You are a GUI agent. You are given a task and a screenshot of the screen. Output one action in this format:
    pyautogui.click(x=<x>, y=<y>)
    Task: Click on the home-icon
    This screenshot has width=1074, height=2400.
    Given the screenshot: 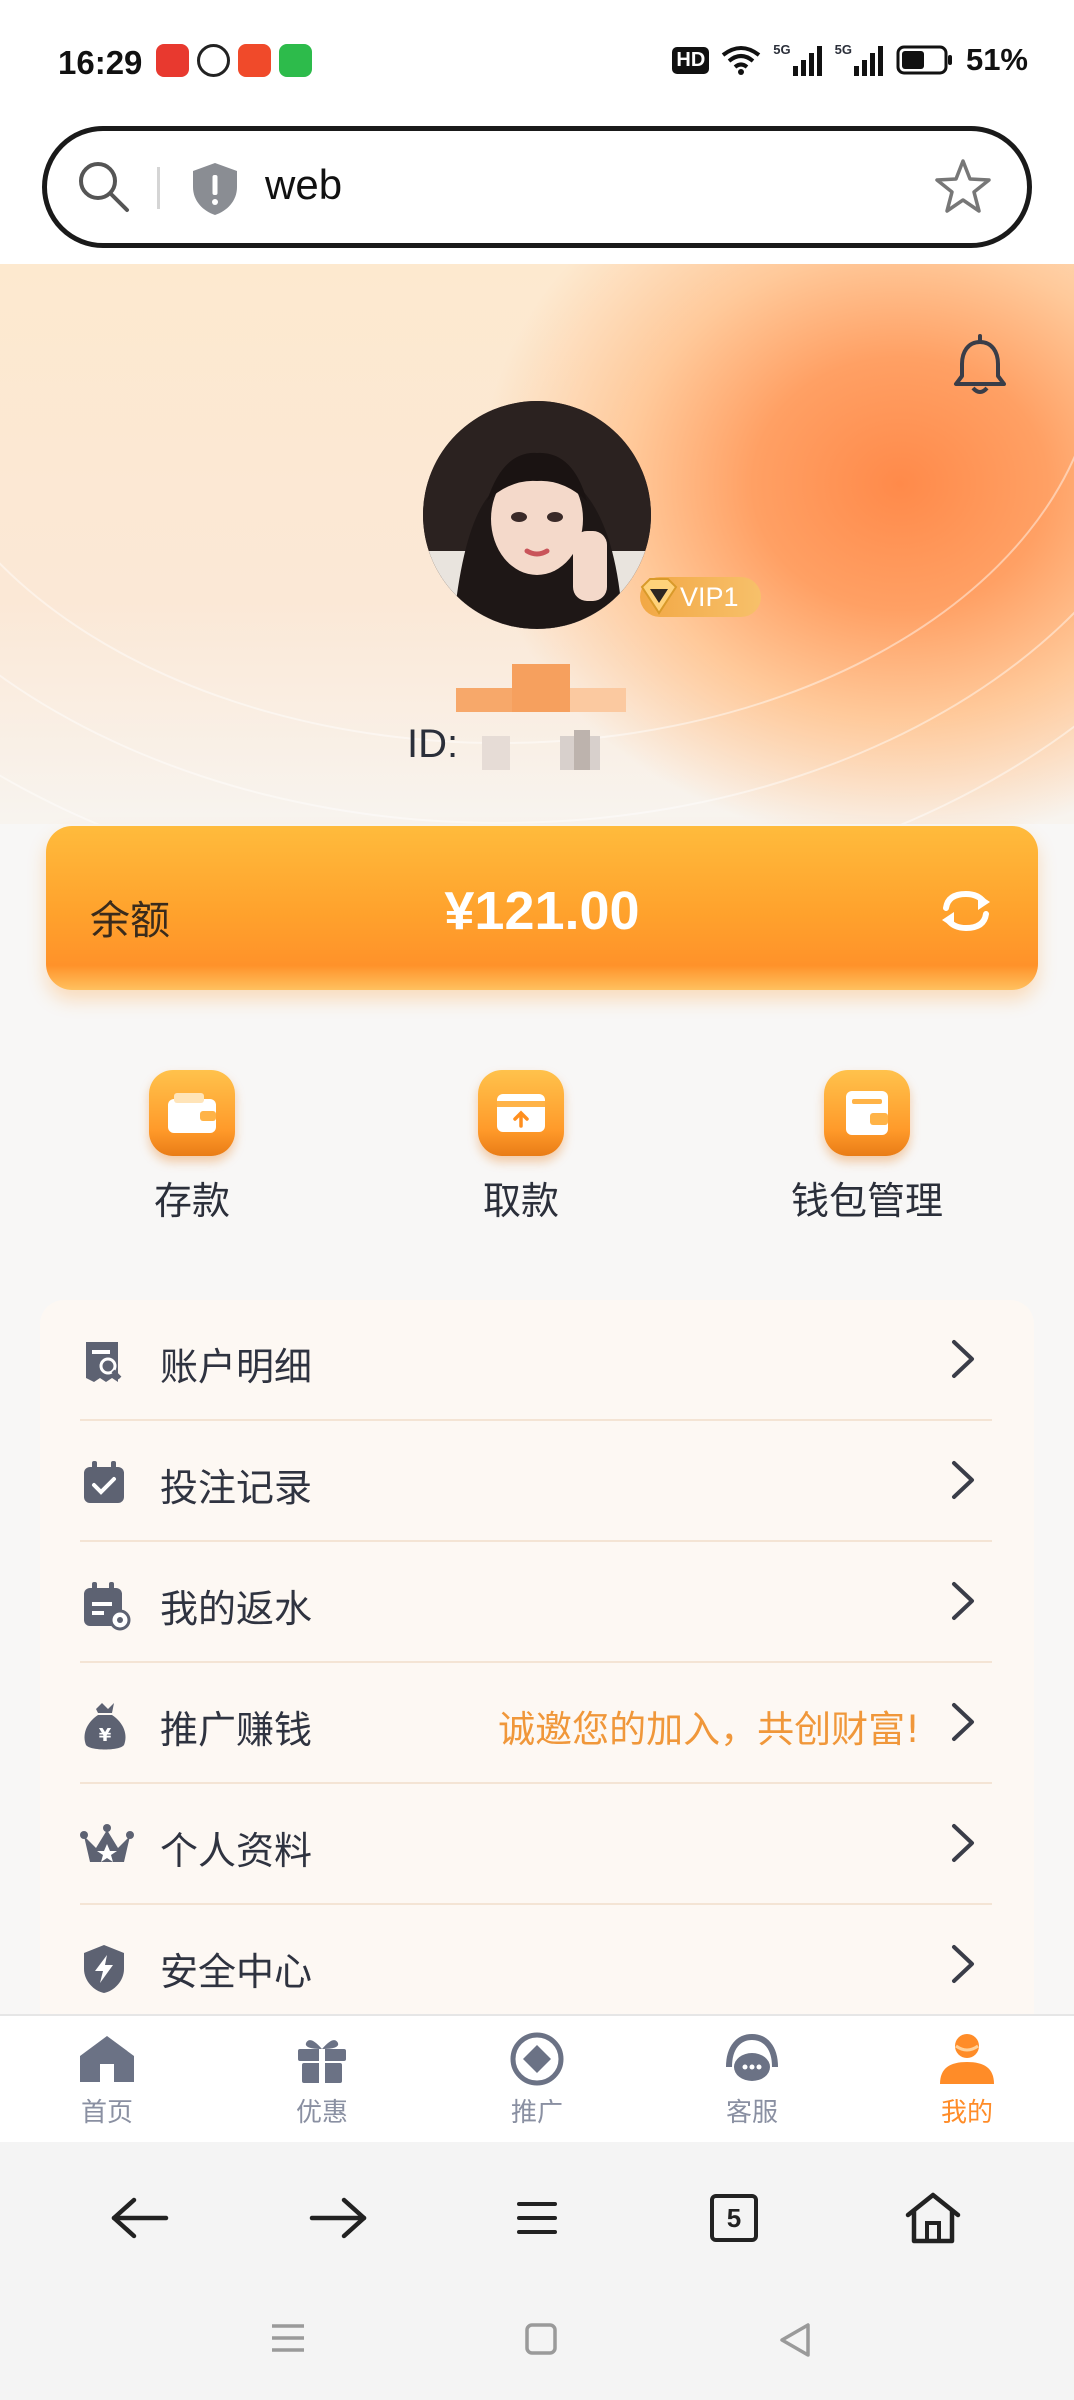 What is the action you would take?
    pyautogui.click(x=107, y=2059)
    